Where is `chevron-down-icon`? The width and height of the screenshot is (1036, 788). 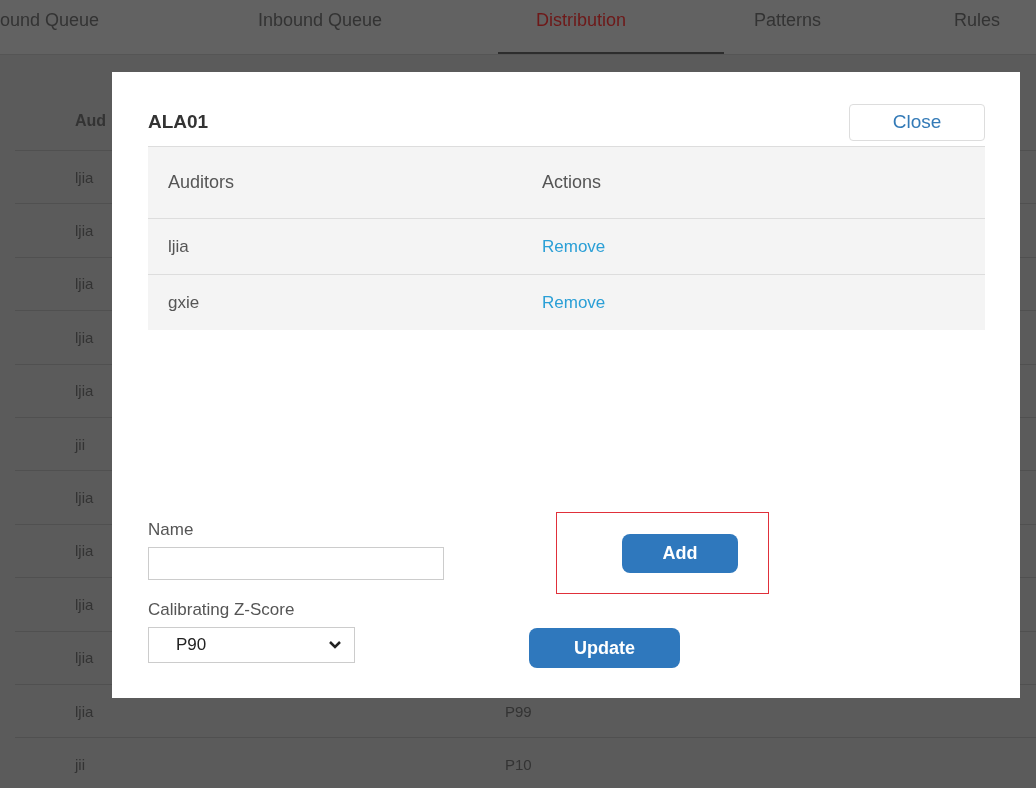 chevron-down-icon is located at coordinates (335, 645).